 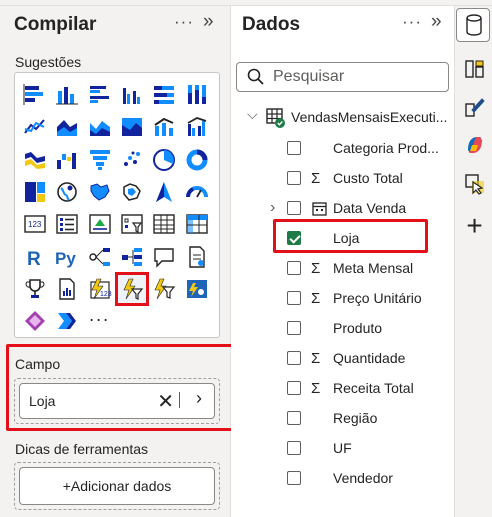 What do you see at coordinates (35, 224) in the screenshot?
I see `card-icon: 123` at bounding box center [35, 224].